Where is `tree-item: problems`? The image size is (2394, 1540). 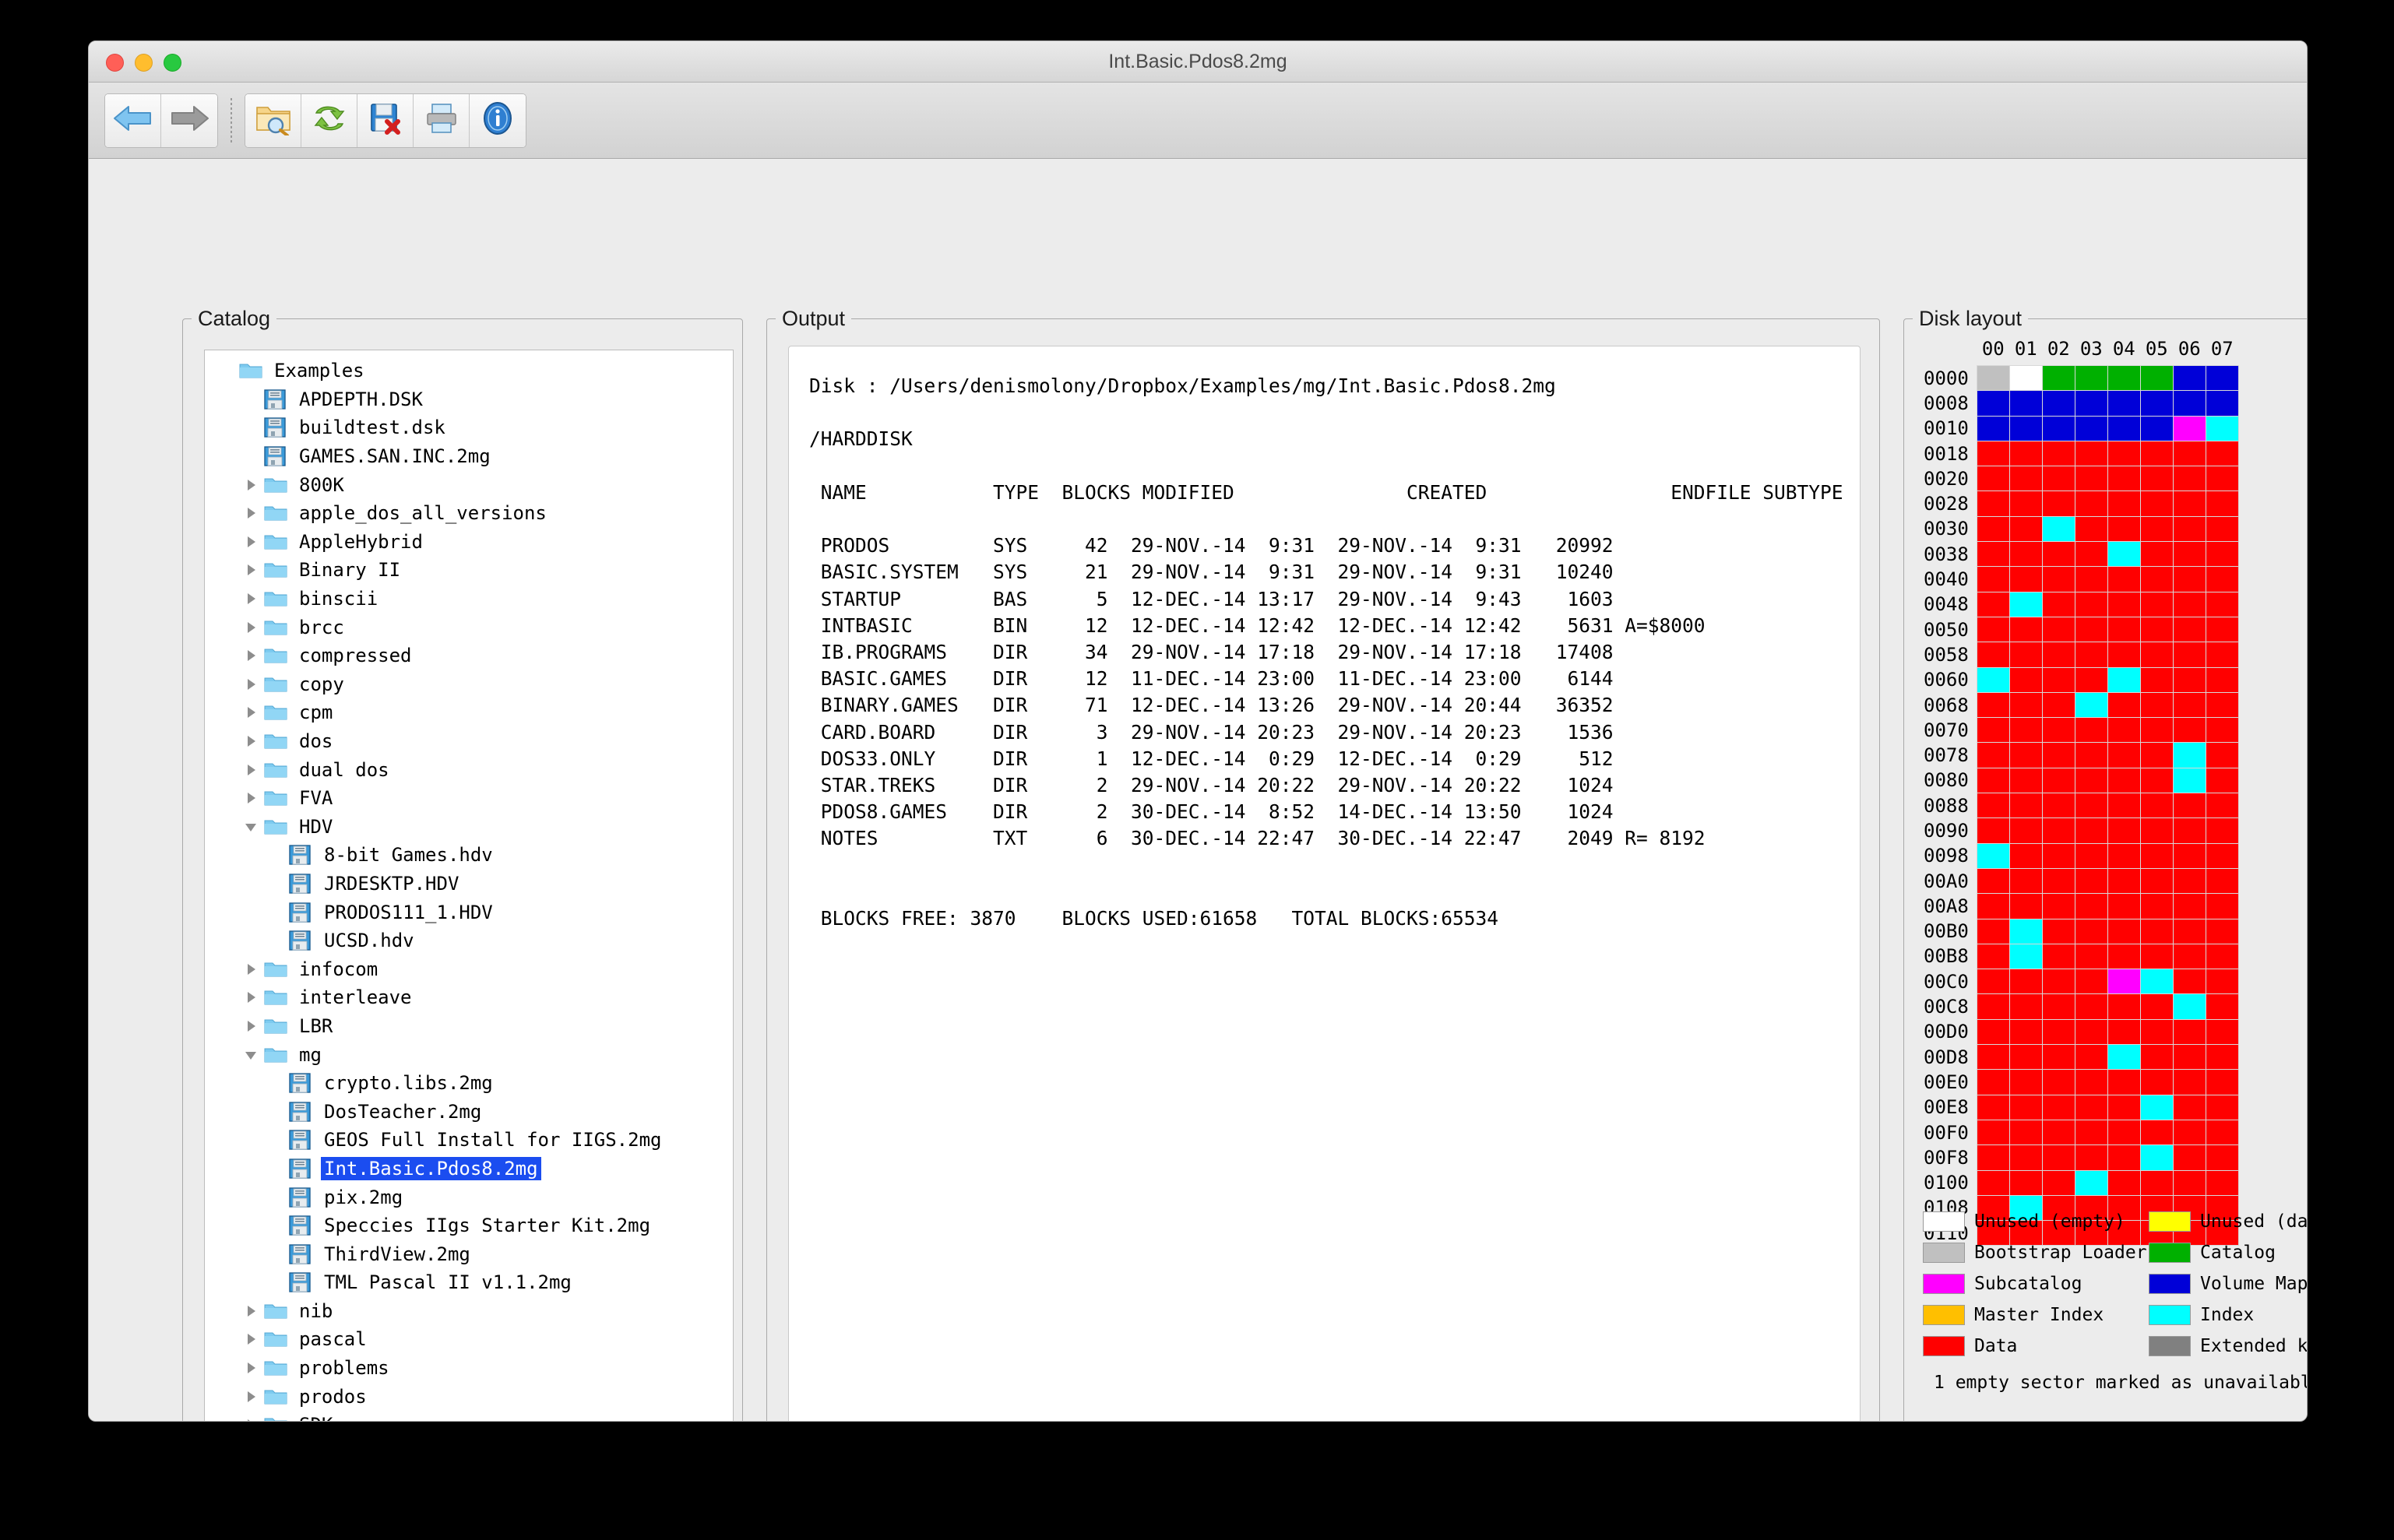
tree-item: problems is located at coordinates (473, 1368).